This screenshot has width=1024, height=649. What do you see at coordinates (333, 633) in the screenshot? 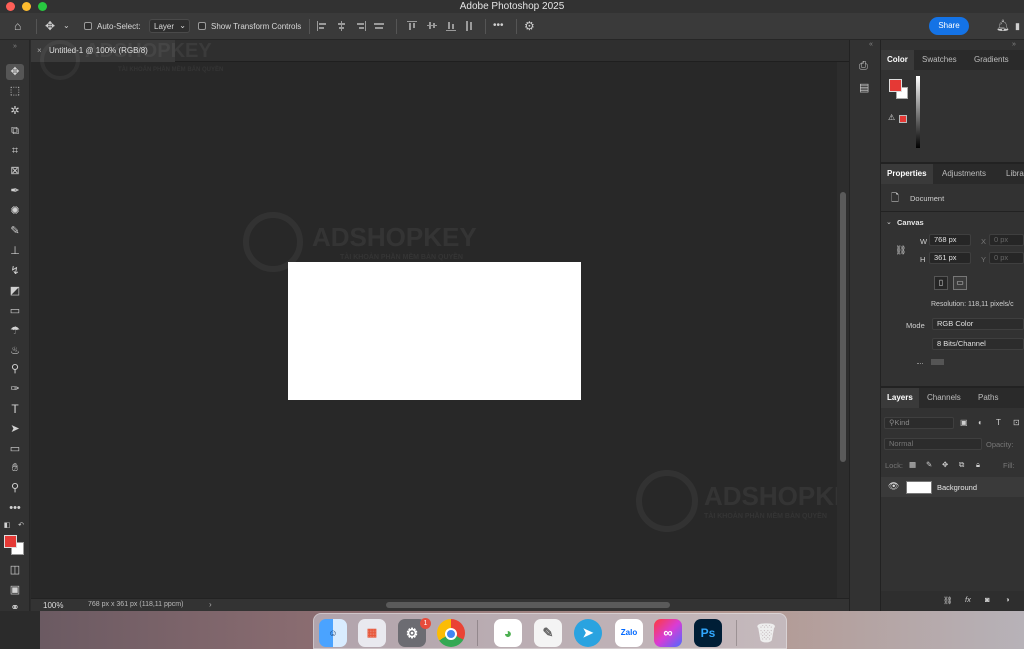
I see `finder-icon: ☺` at bounding box center [333, 633].